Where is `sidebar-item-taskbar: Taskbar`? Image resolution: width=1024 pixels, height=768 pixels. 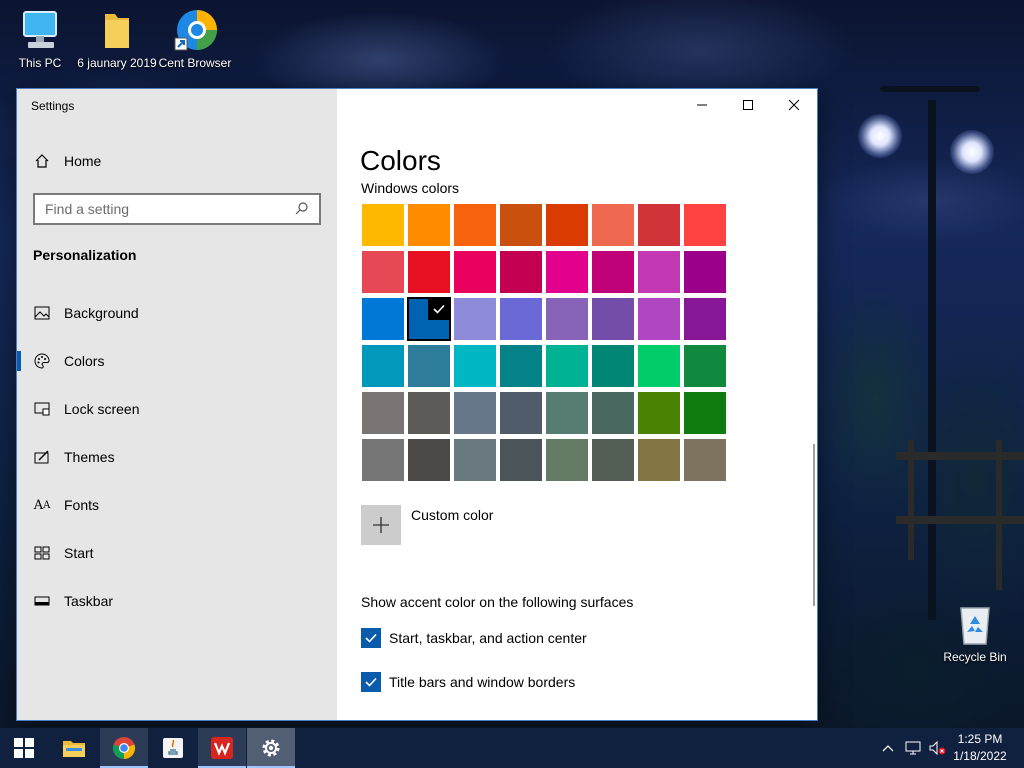
sidebar-item-taskbar: Taskbar is located at coordinates (177, 601).